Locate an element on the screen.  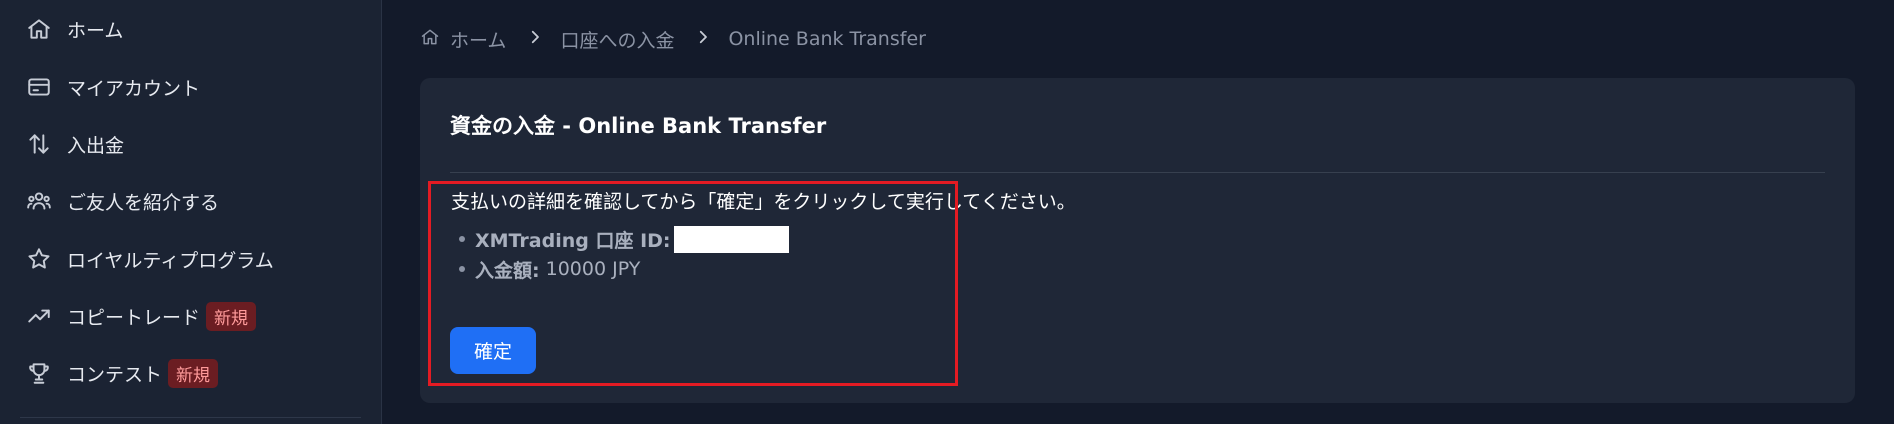
sidebar-item-label: ホーム is located at coordinates (95, 30).